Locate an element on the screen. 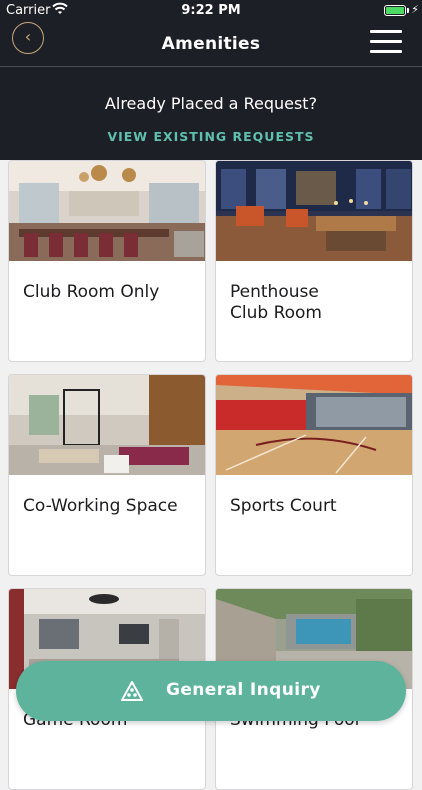  page-title: Amenities is located at coordinates (211, 44).